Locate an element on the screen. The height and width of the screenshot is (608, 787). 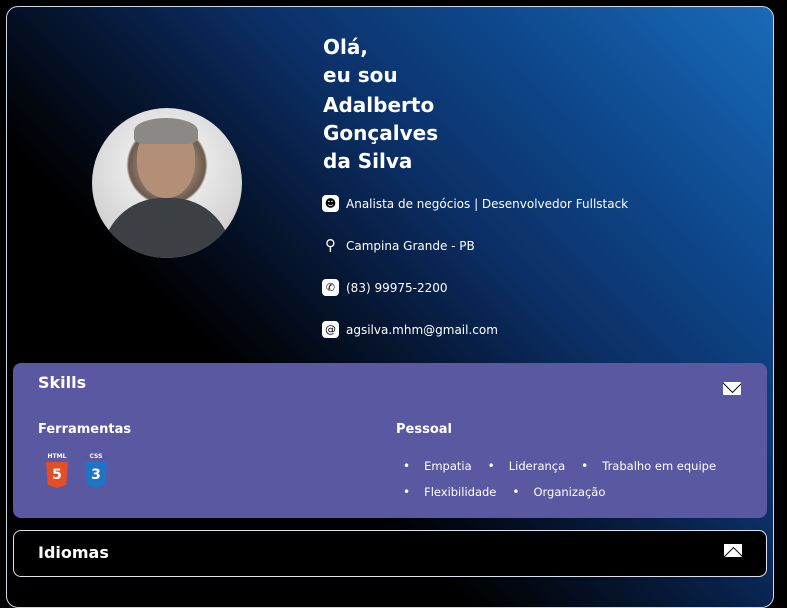
full-name: Adalberto Gonçalves da Silva is located at coordinates (380, 133).